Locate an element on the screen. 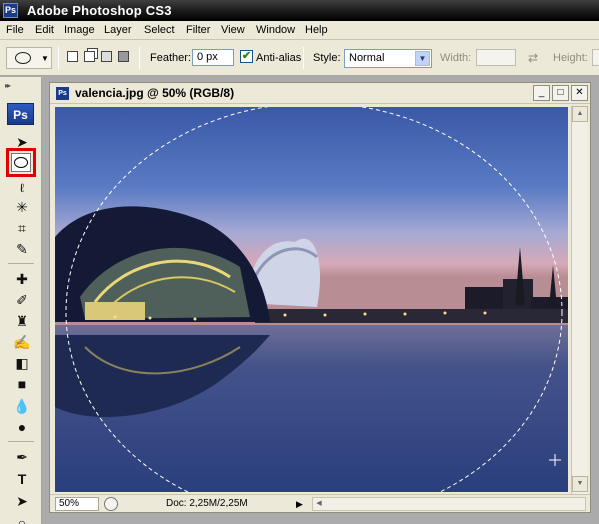  status-bar: 50% Doc: 2,25M/2,25M ▶ ◀ is located at coordinates (320, 503).